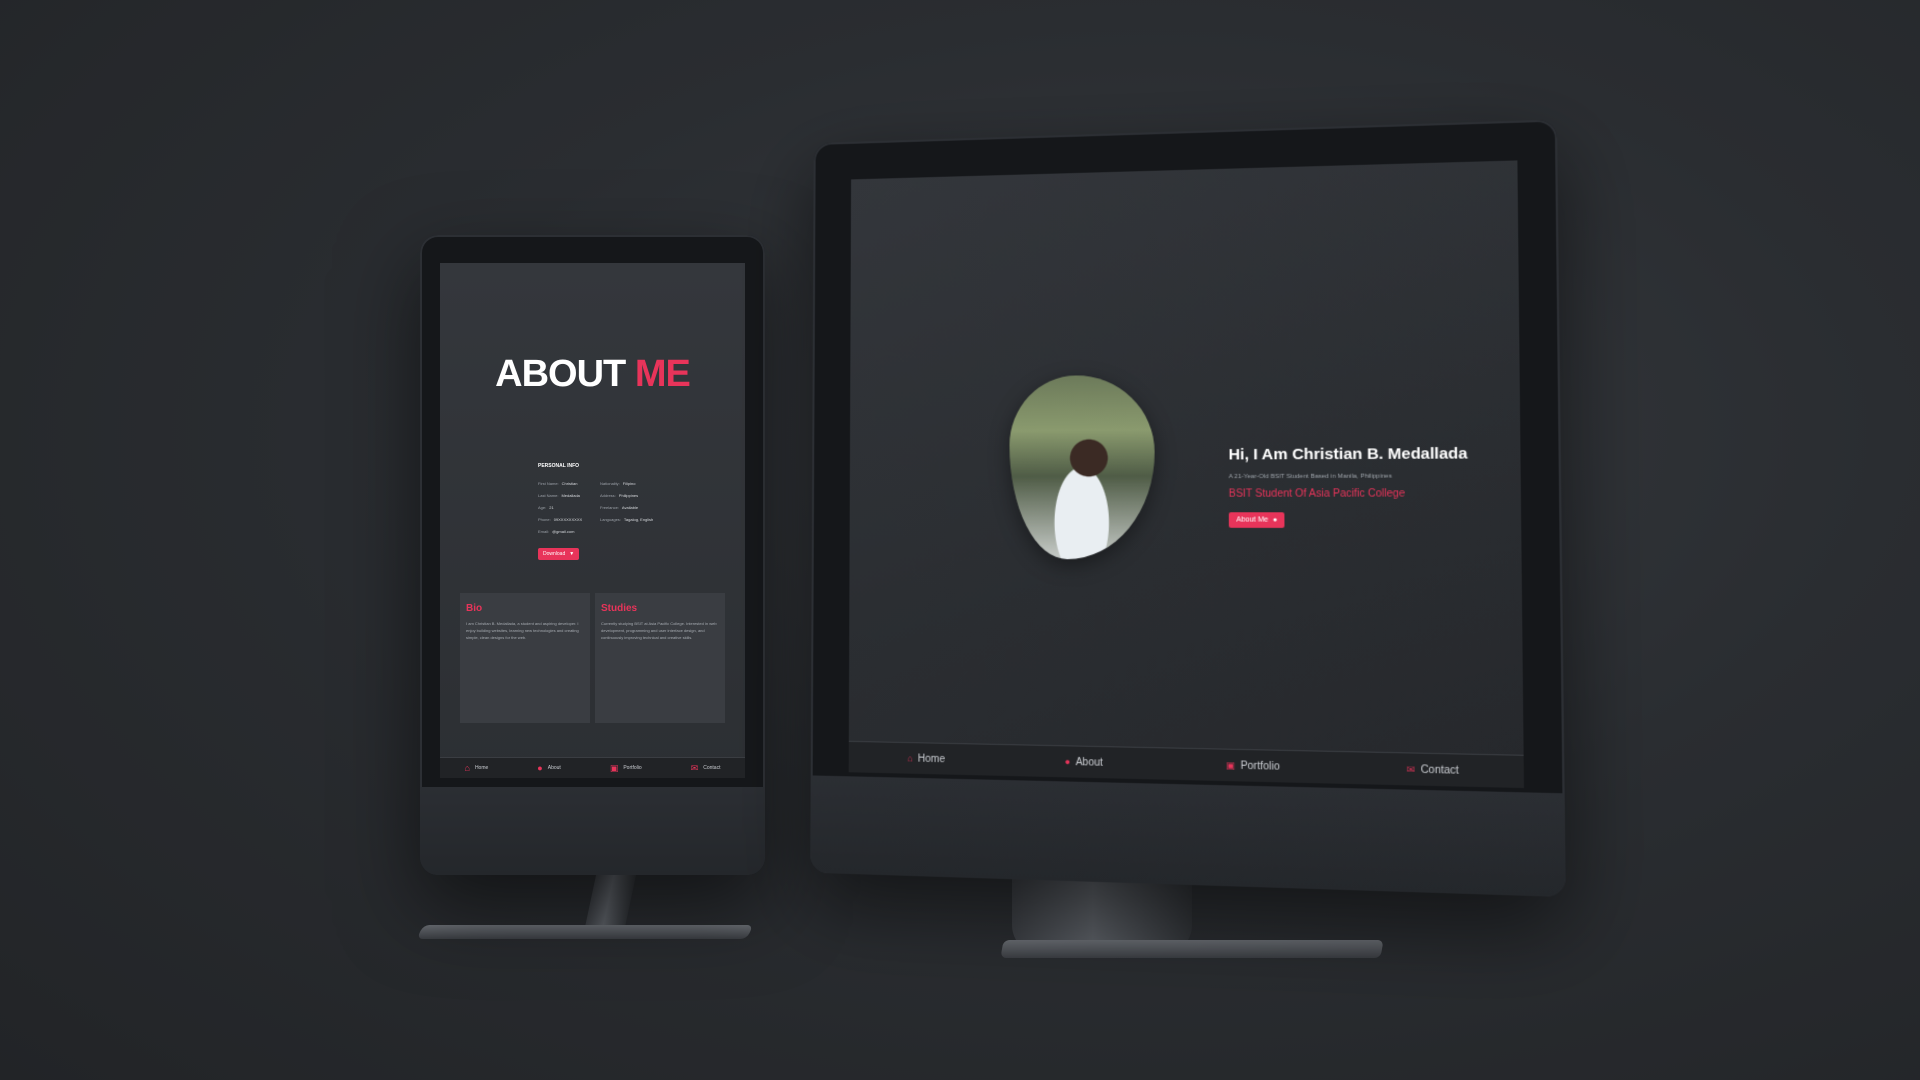 The image size is (1920, 1080). Describe the element at coordinates (610, 519) in the screenshot. I see `info-key: Languages:` at that location.